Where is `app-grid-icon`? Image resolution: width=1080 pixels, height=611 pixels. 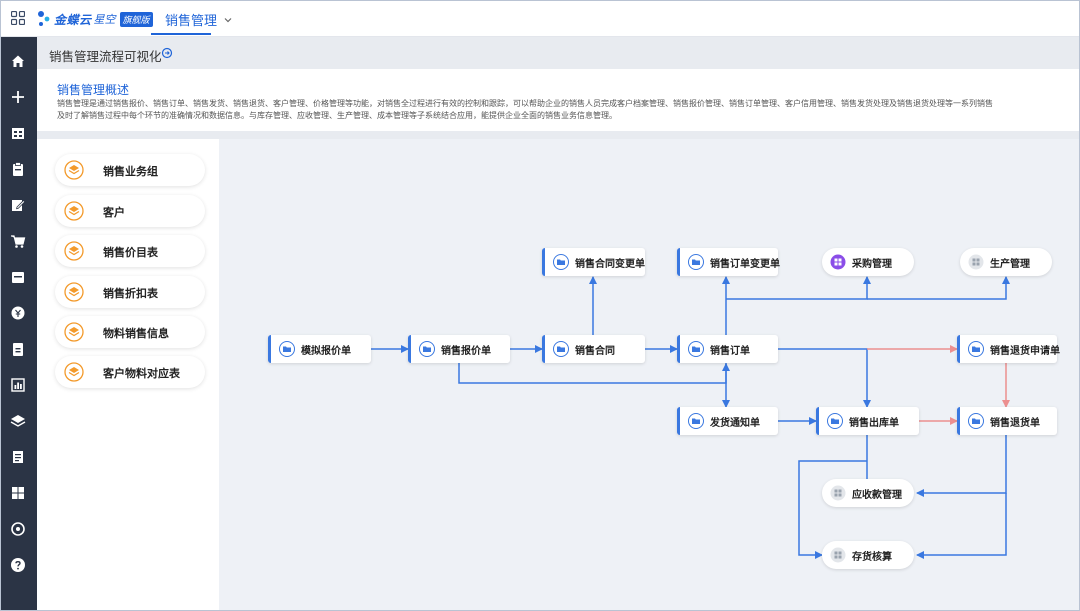
app-grid-icon is located at coordinates (18, 18).